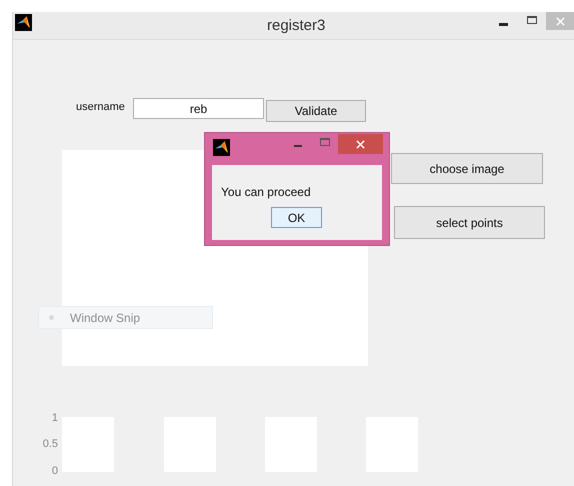 The image size is (574, 486). I want to click on axis-tick-label: 0.5, so click(50, 444).